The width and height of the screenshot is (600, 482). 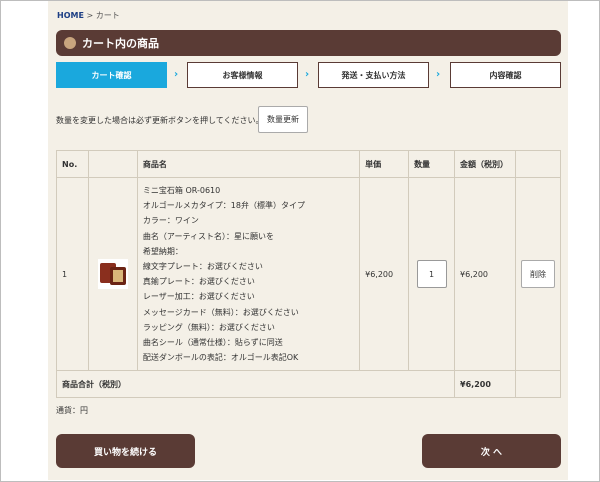 What do you see at coordinates (505, 75) in the screenshot?
I see `step-order-review: 内容確認` at bounding box center [505, 75].